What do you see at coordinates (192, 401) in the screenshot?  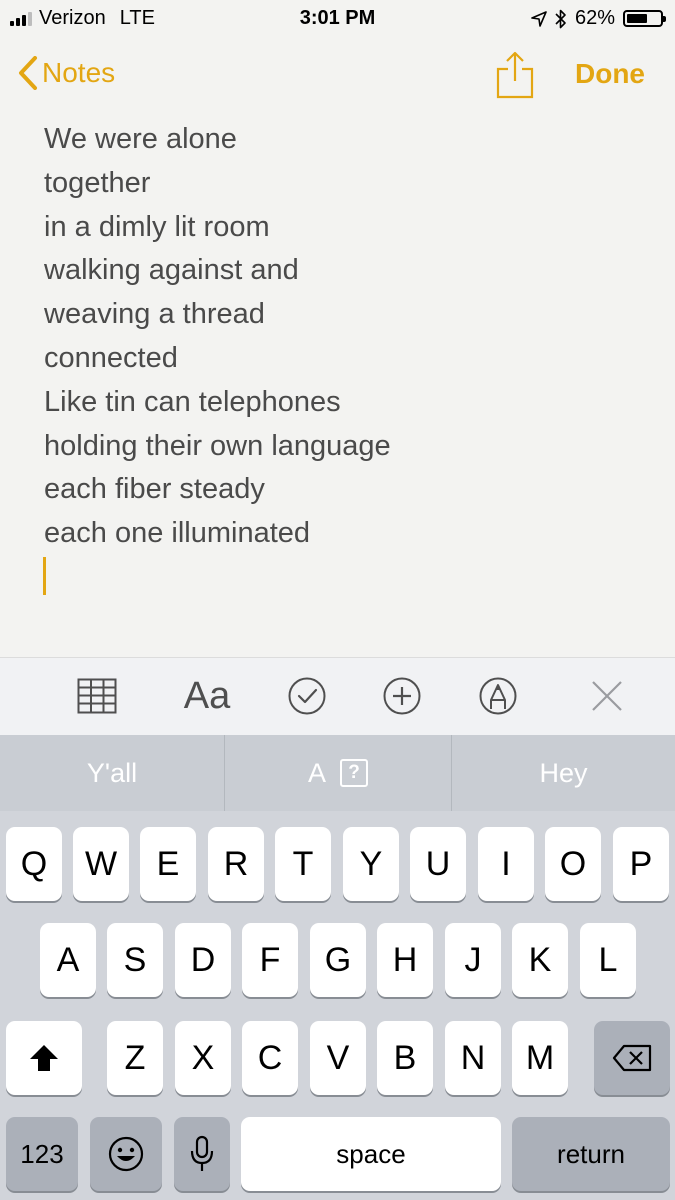 I see `note-line: Like tin can telephones` at bounding box center [192, 401].